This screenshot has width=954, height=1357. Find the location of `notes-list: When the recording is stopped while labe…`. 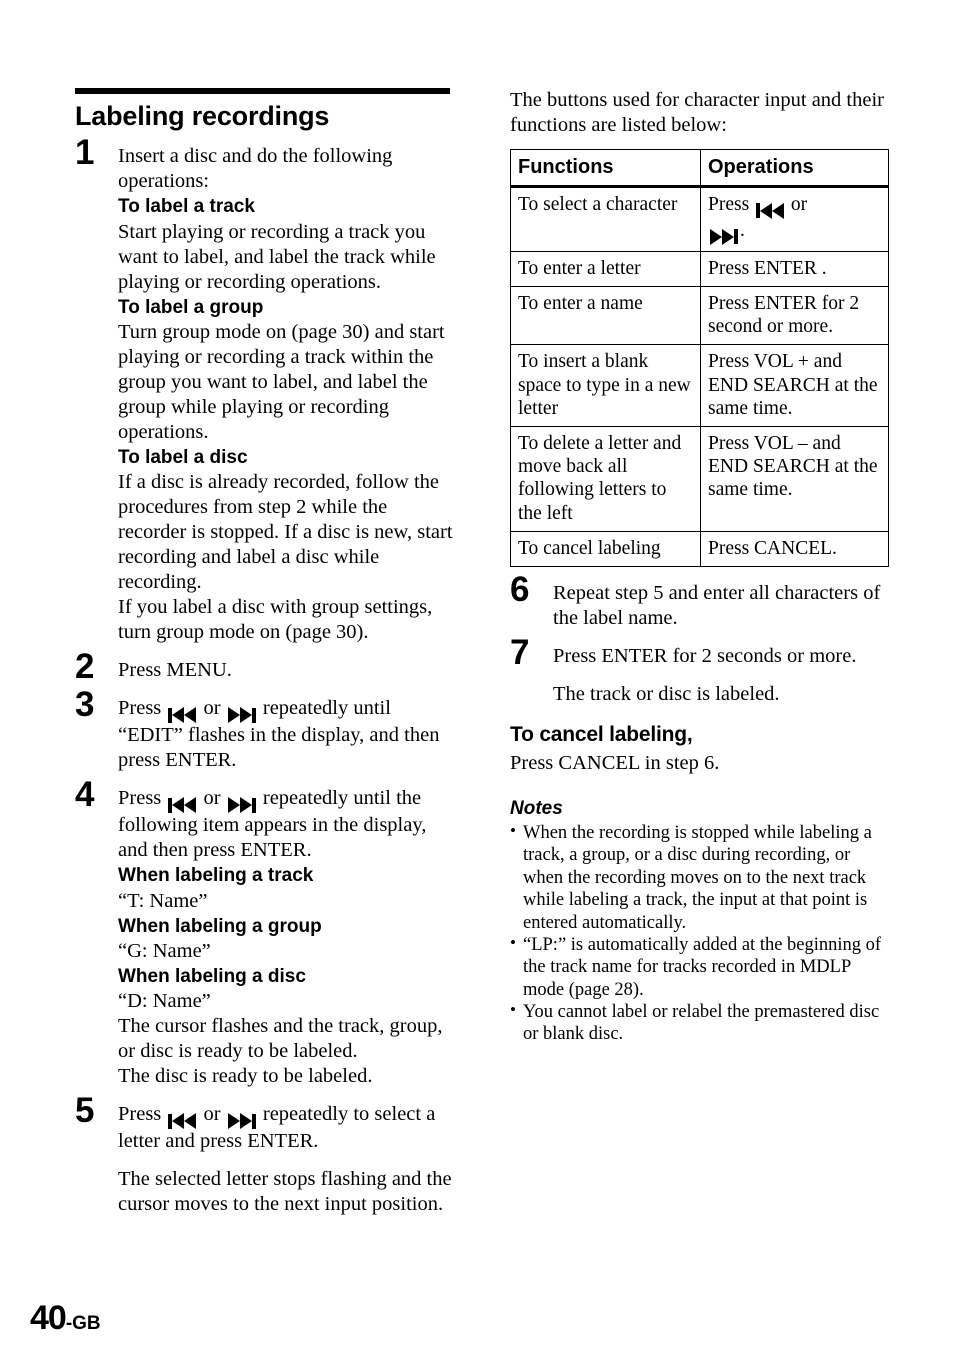

notes-list: When the recording is stopped while labe… is located at coordinates (700, 933).